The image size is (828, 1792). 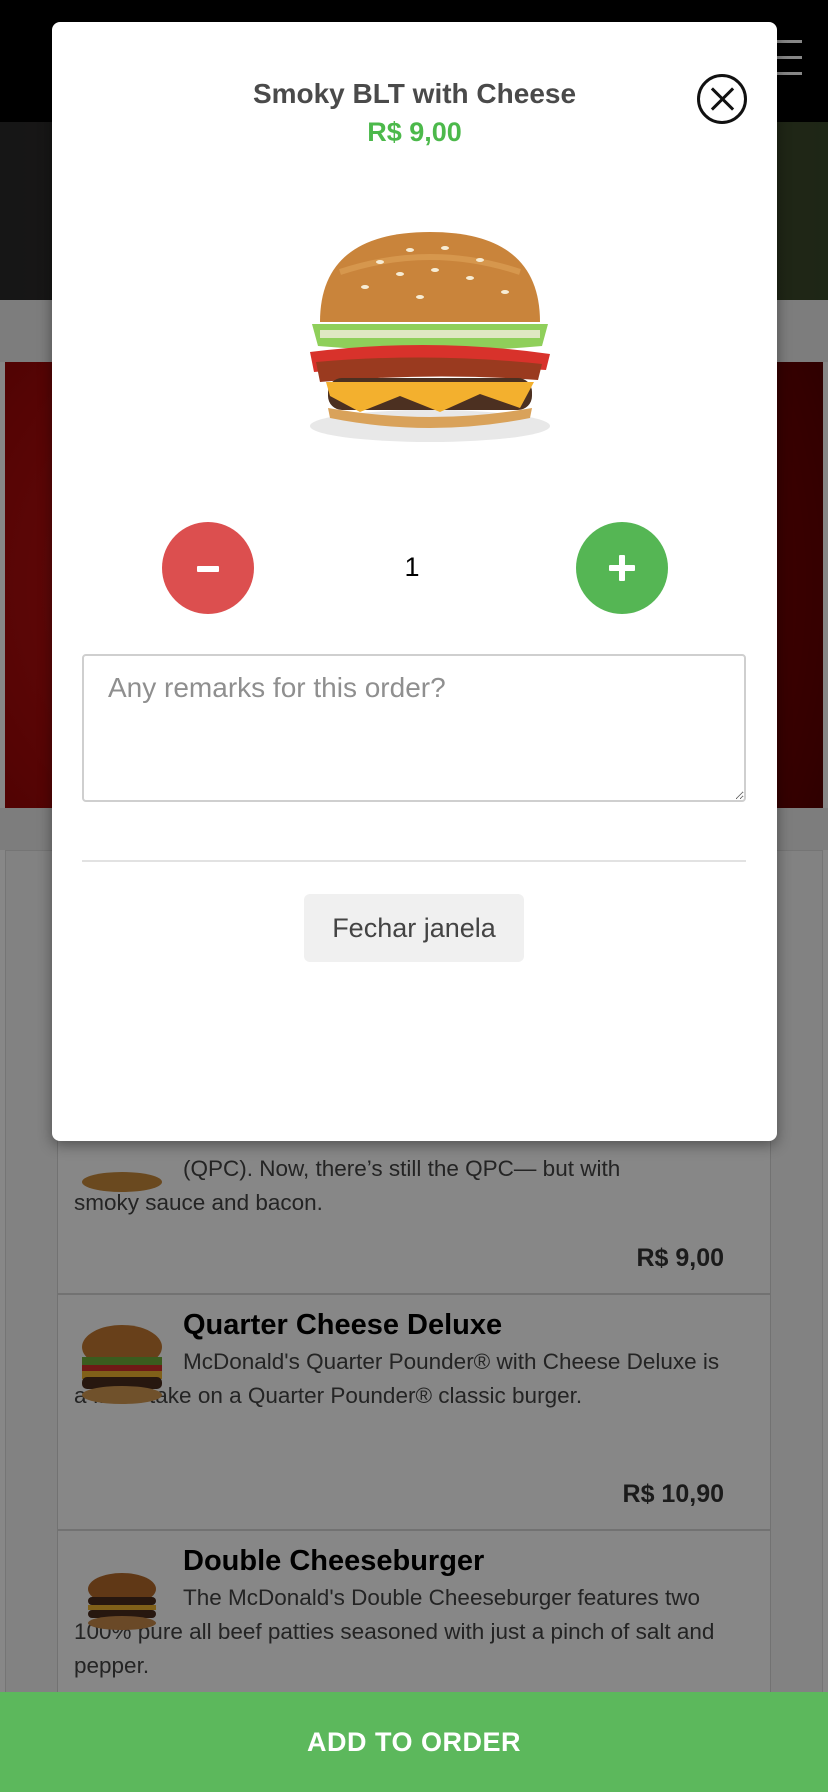 What do you see at coordinates (414, 93) in the screenshot?
I see `product-title: Smoky BLT with Cheese` at bounding box center [414, 93].